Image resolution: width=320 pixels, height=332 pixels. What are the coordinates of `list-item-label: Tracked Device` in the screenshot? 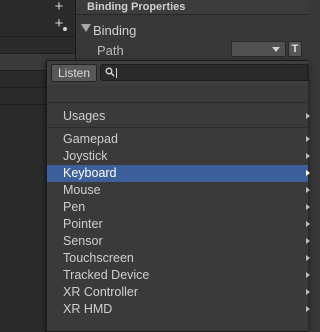 It's located at (106, 275).